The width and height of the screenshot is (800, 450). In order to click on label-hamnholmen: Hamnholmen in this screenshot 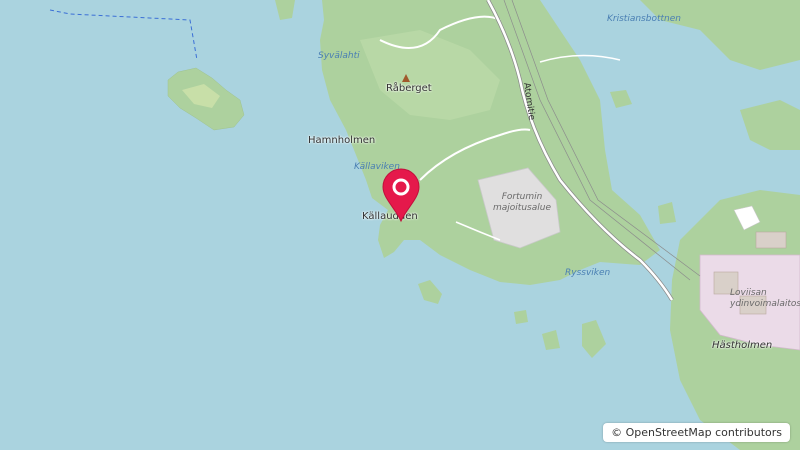, I will do `click(342, 140)`.